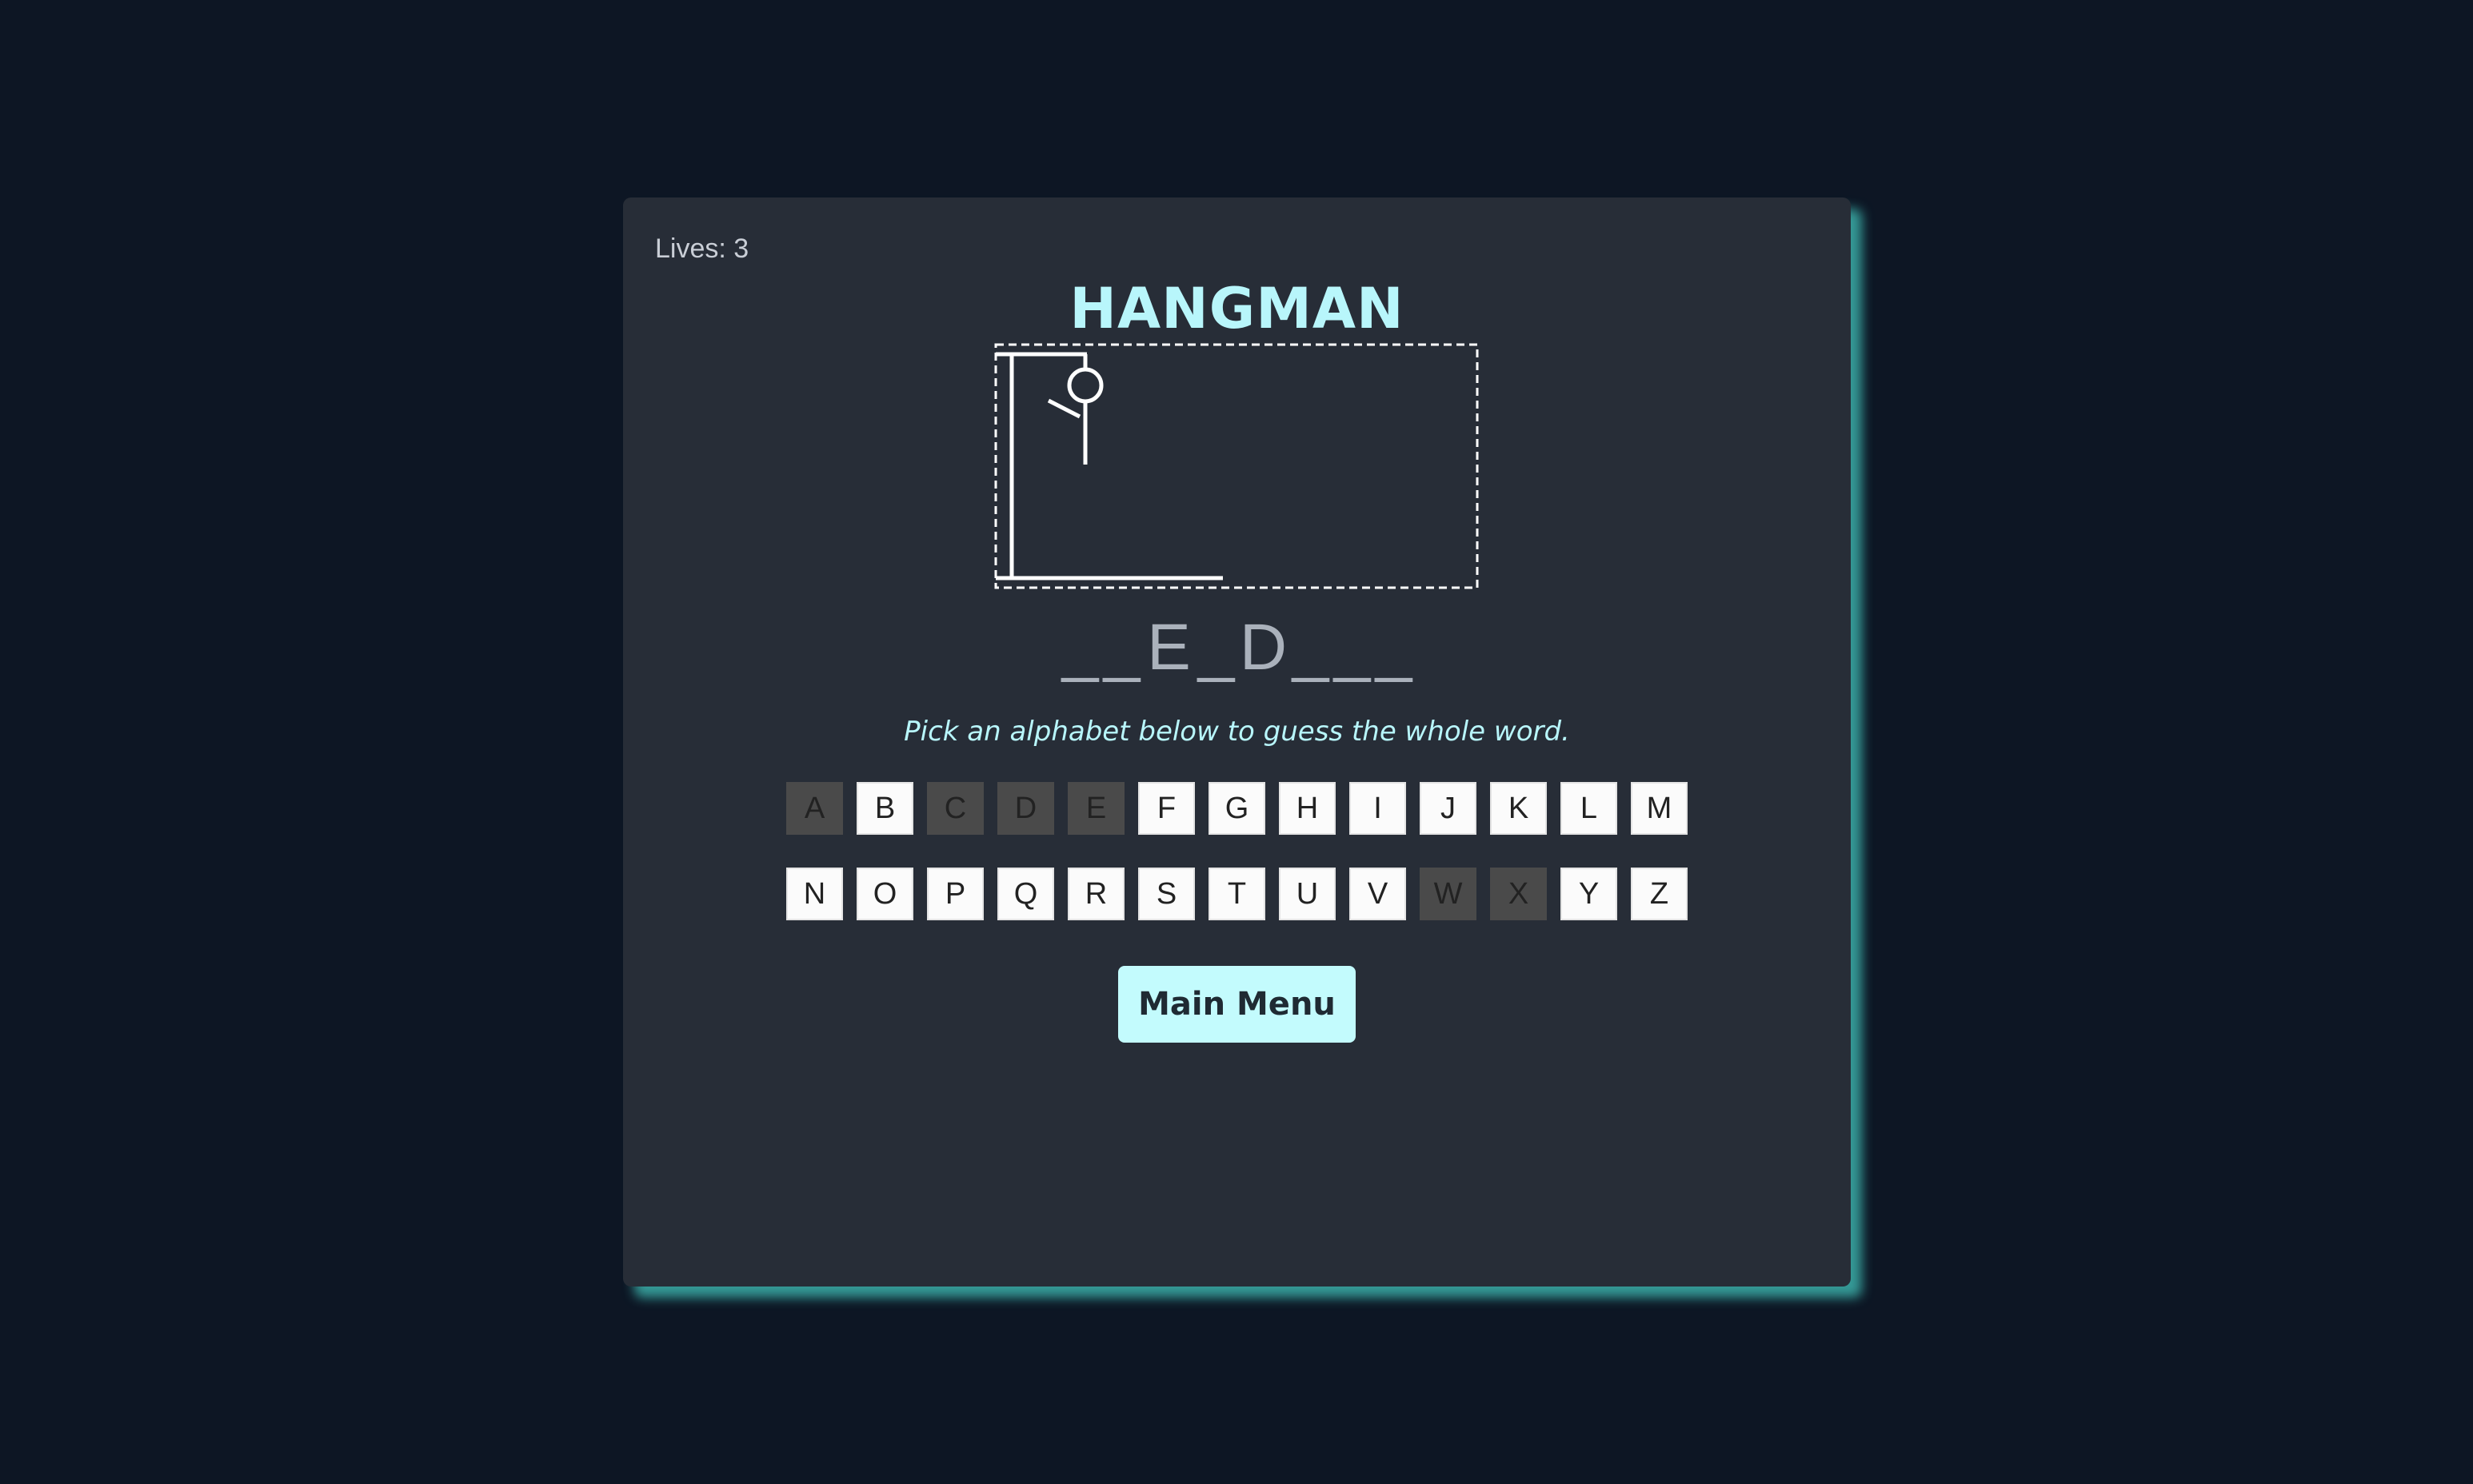 This screenshot has height=1484, width=2473. What do you see at coordinates (702, 248) in the screenshot?
I see `lives-counter: Lives: 3` at bounding box center [702, 248].